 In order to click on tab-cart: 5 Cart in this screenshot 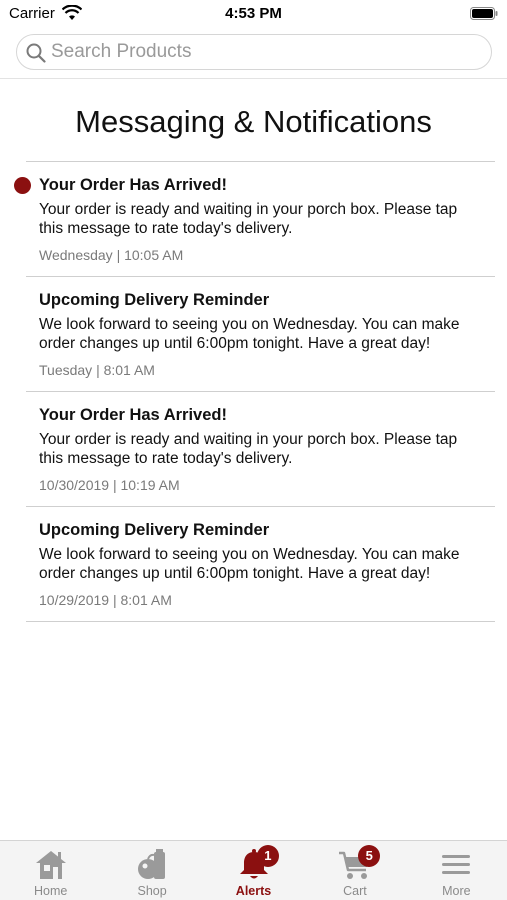, I will do `click(354, 870)`.